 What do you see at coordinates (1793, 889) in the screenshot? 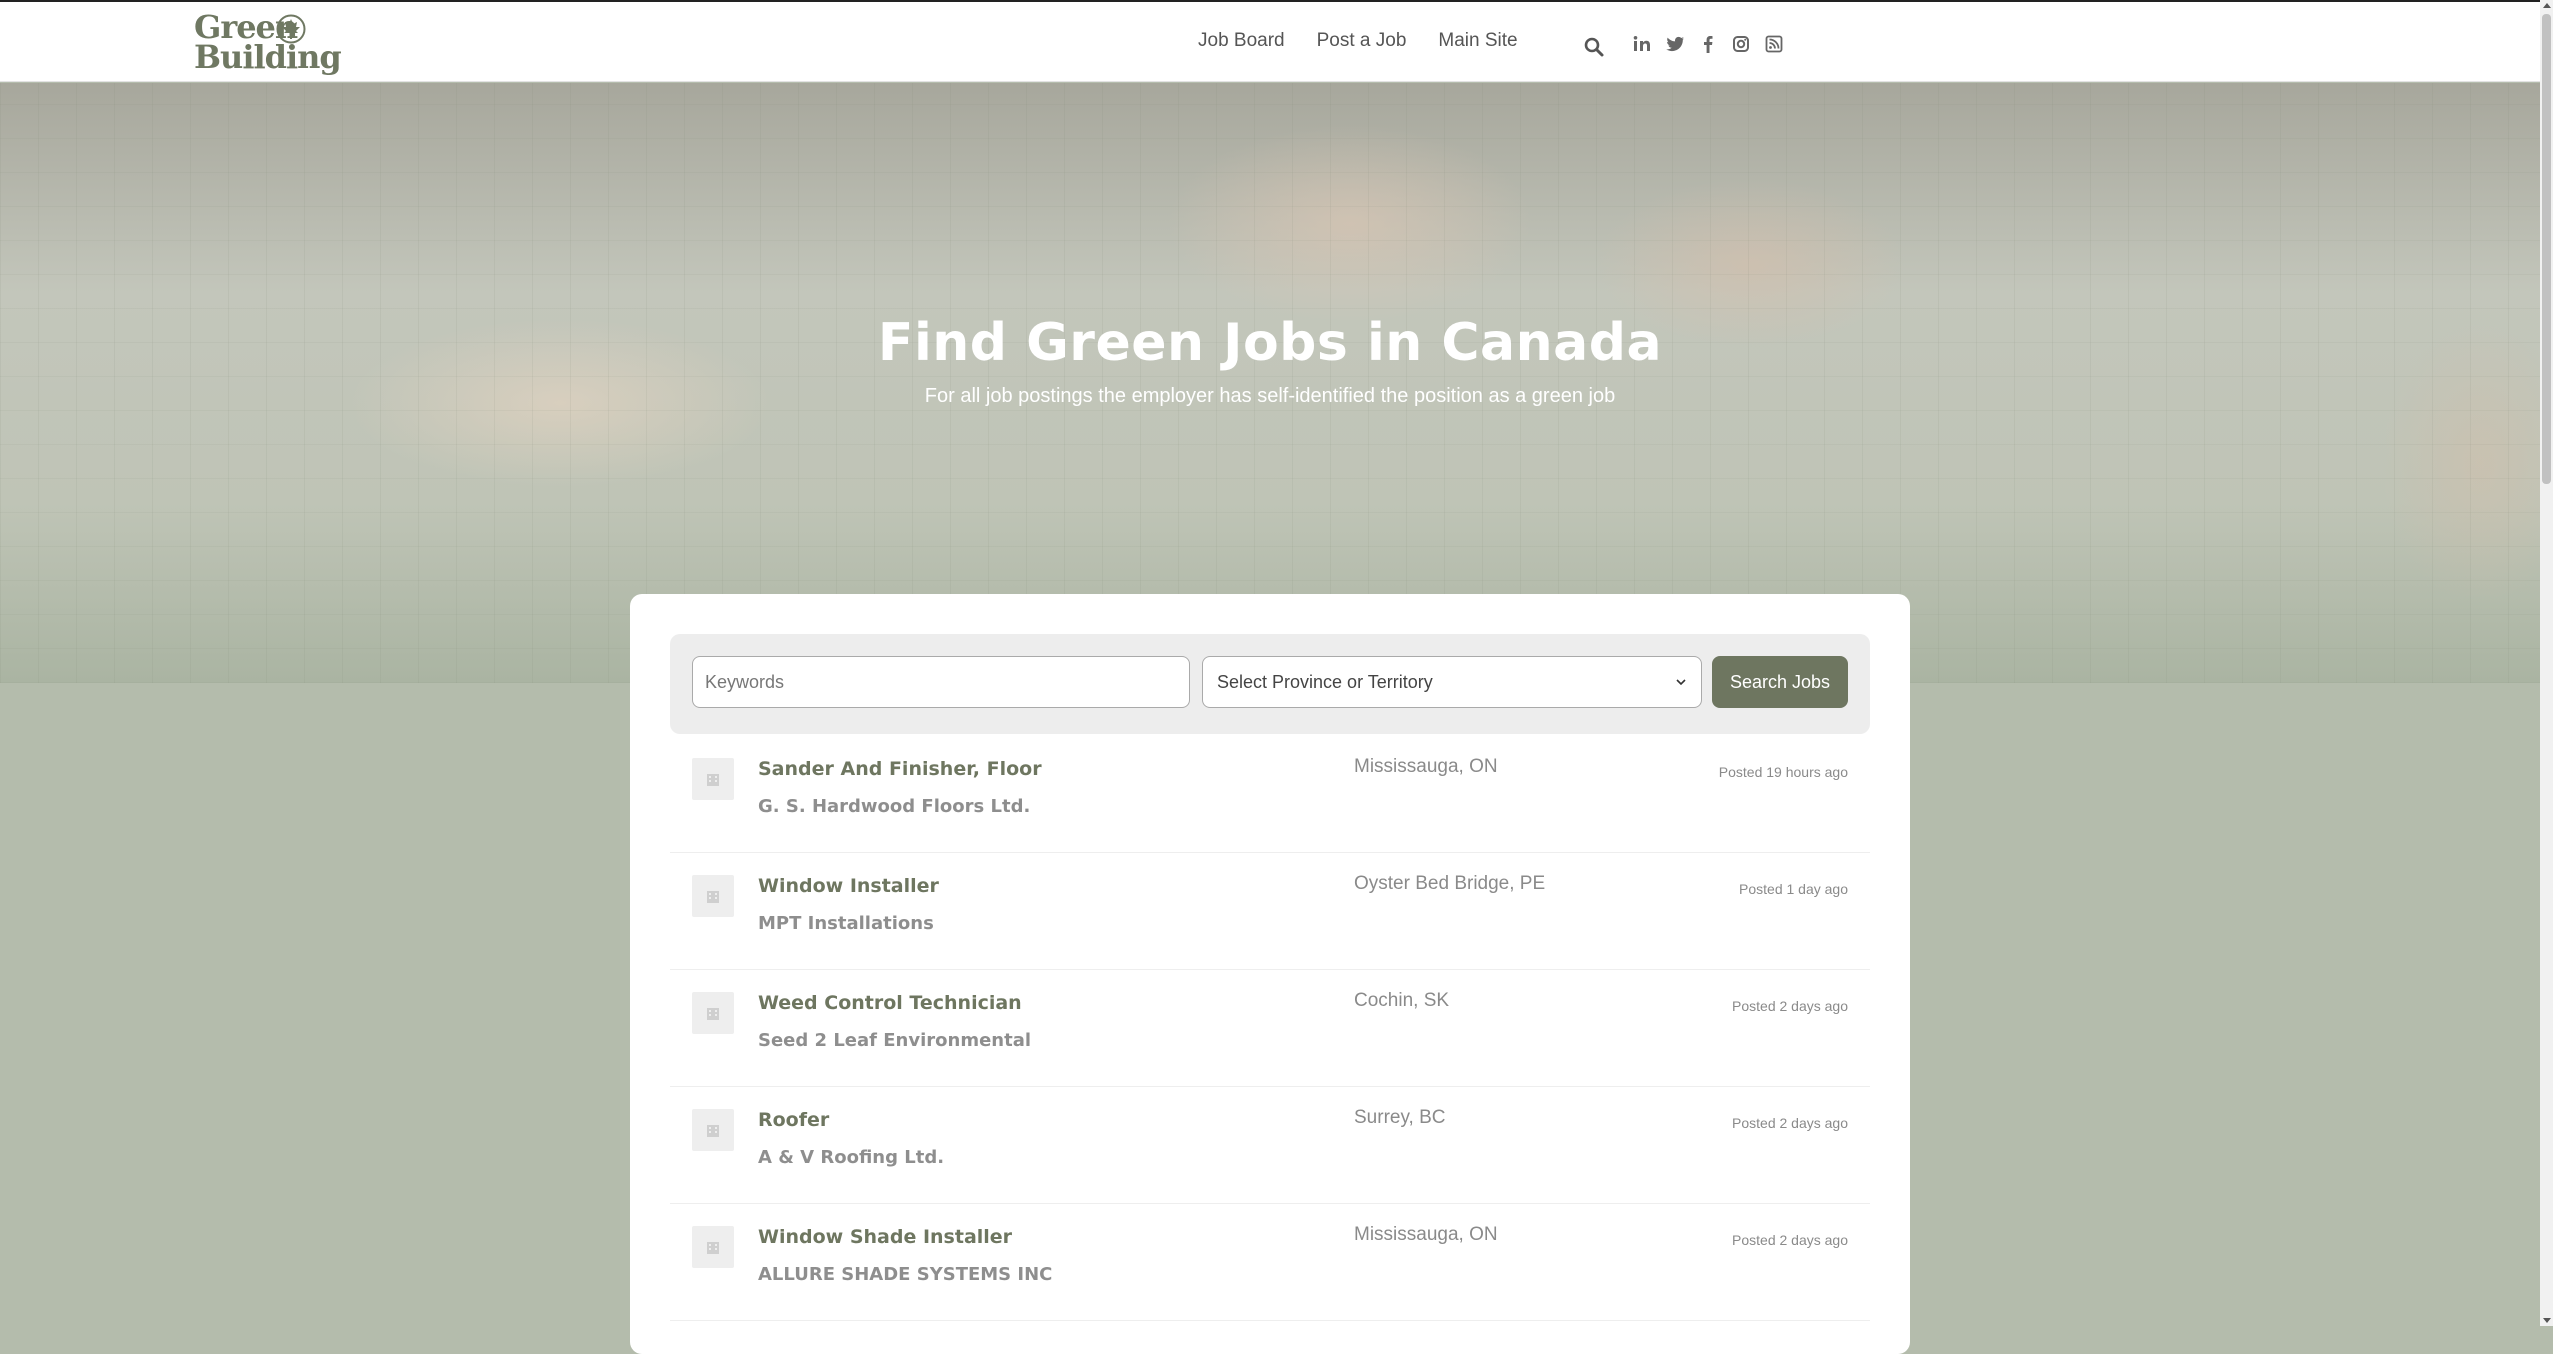
I see `job-posted-date: Posted 1 day ago` at bounding box center [1793, 889].